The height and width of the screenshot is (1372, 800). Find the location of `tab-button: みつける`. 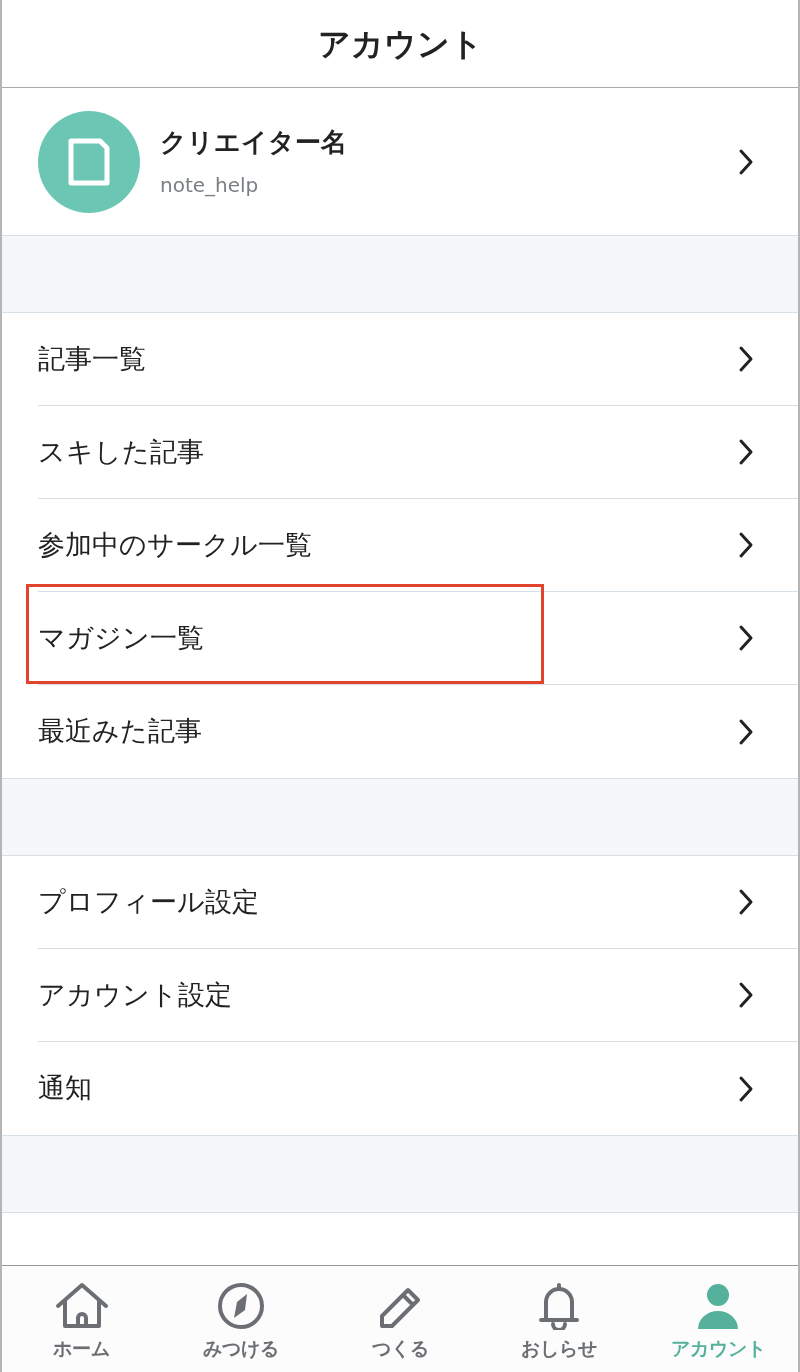

tab-button: みつける is located at coordinates (241, 1319).